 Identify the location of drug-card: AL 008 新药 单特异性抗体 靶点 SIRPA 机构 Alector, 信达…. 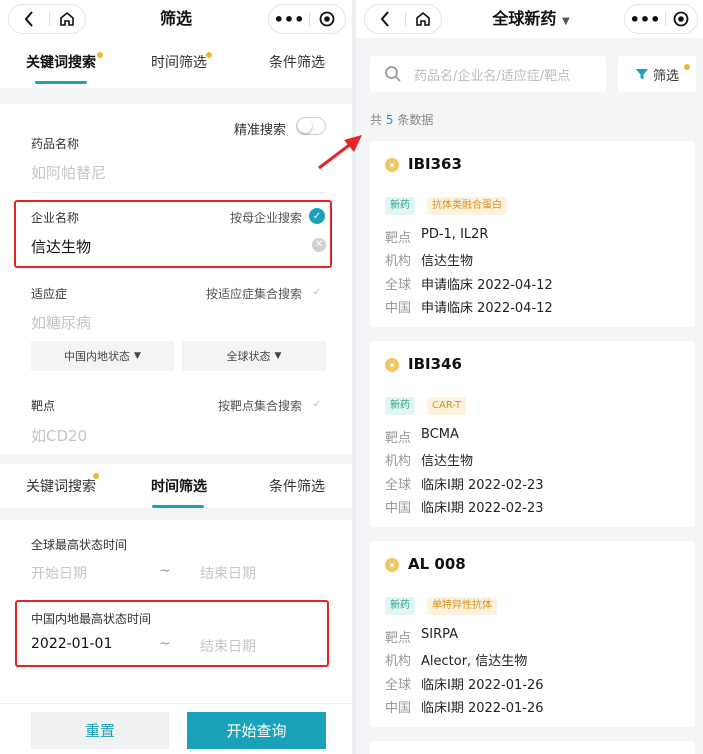
(532, 634).